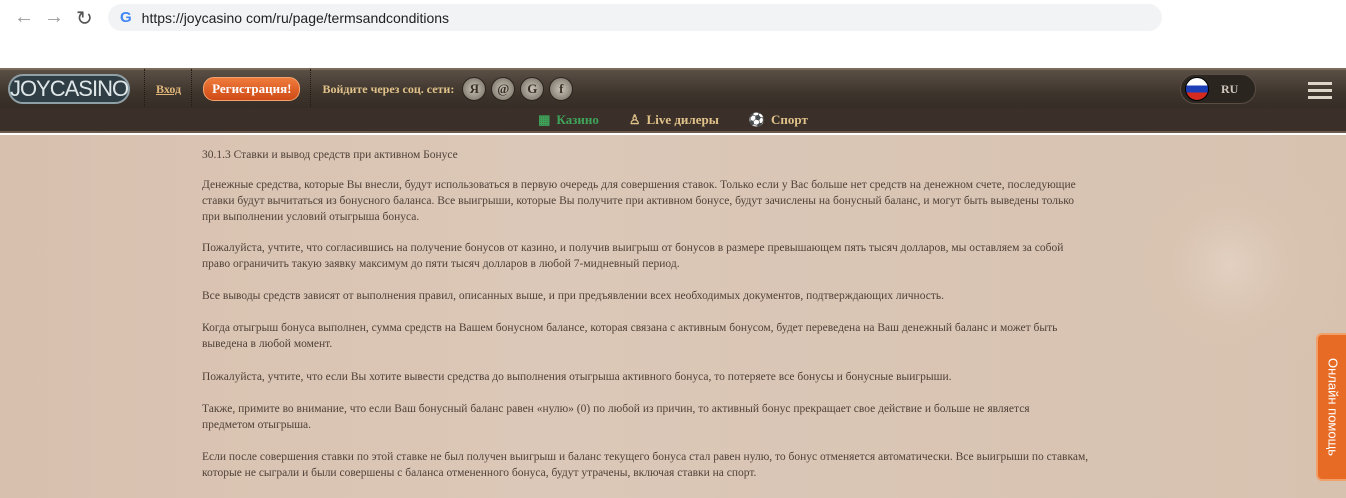  What do you see at coordinates (577, 119) in the screenshot?
I see `nav-label: Казино` at bounding box center [577, 119].